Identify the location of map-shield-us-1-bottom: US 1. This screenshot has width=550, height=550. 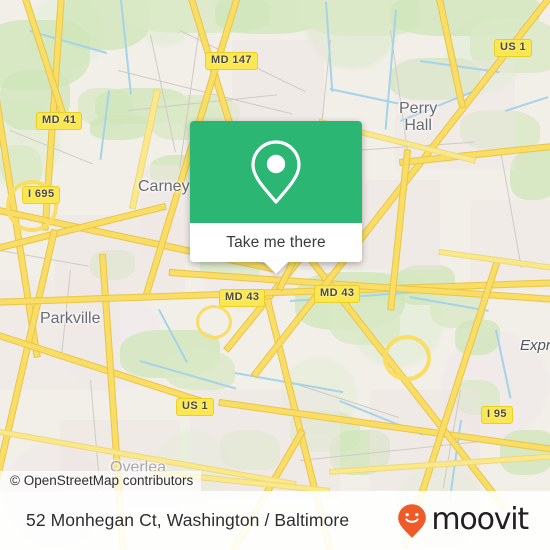
(195, 407).